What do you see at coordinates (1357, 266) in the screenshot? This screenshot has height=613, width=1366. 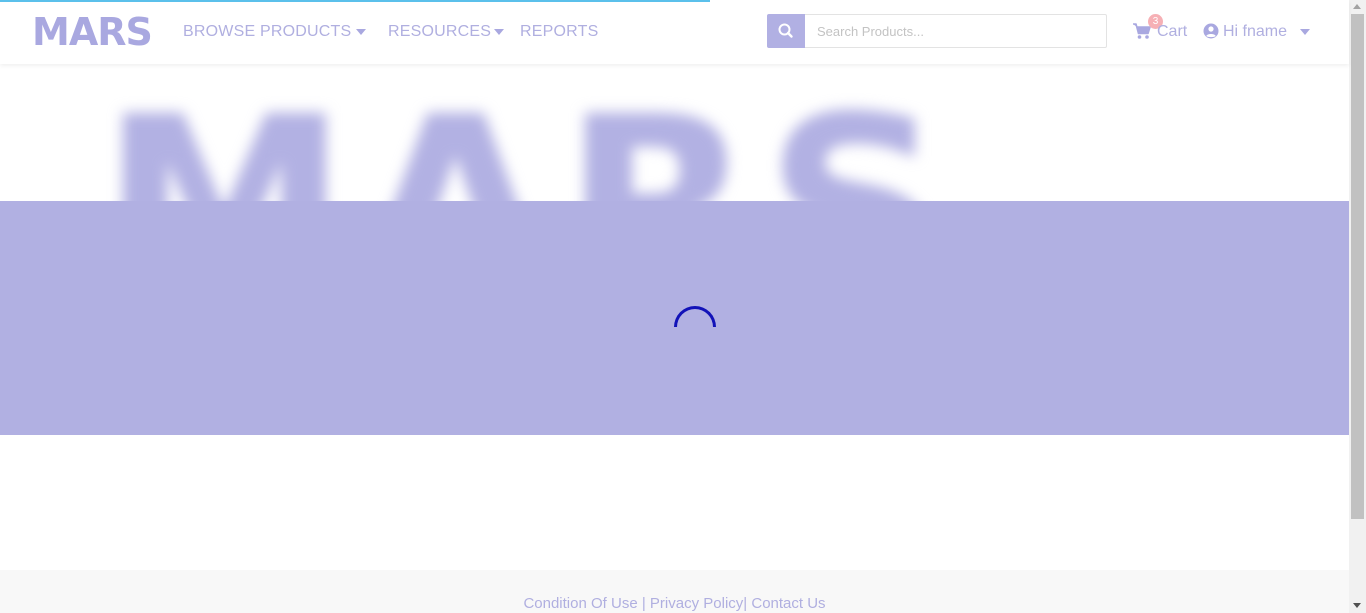 I see `scrollbar-thumb` at bounding box center [1357, 266].